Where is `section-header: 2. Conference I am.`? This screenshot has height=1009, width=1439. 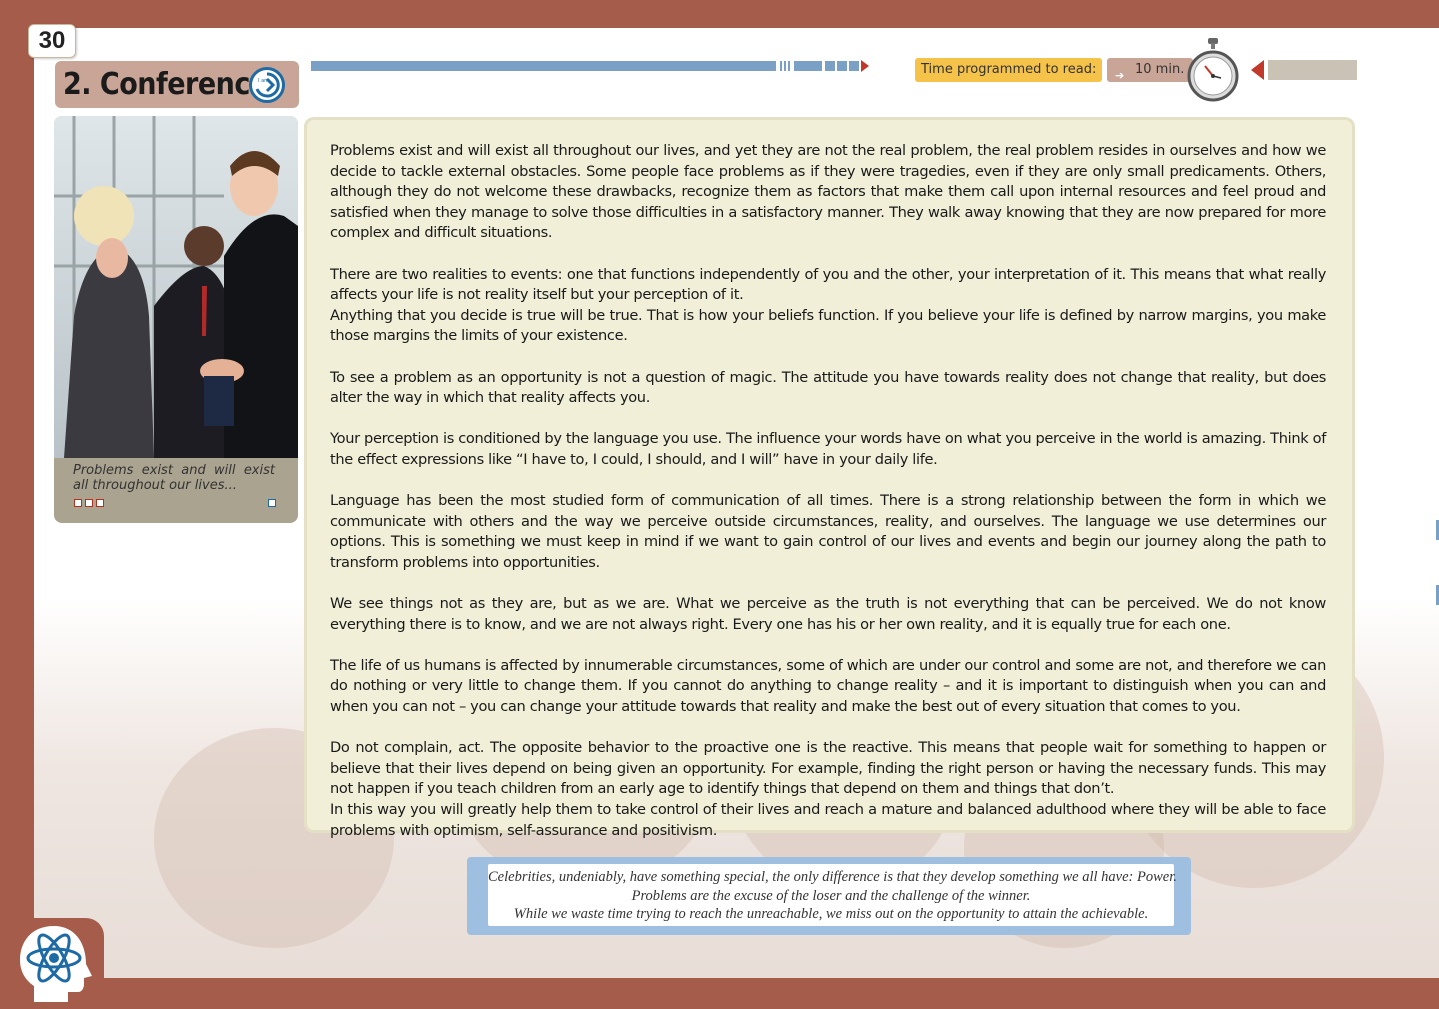
section-header: 2. Conference I am. is located at coordinates (177, 84).